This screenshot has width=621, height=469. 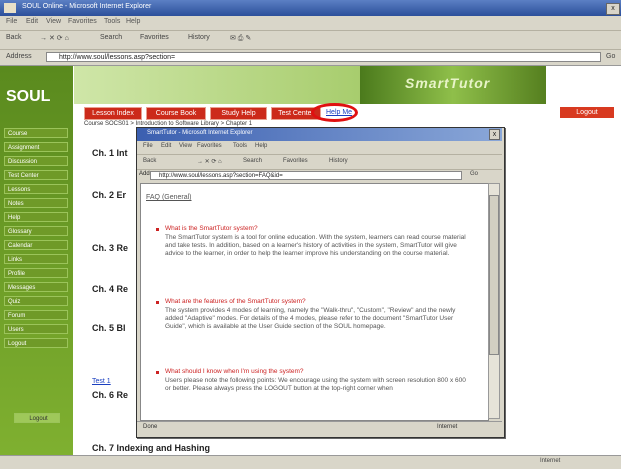 What do you see at coordinates (610, 56) in the screenshot?
I see `go-button: Go` at bounding box center [610, 56].